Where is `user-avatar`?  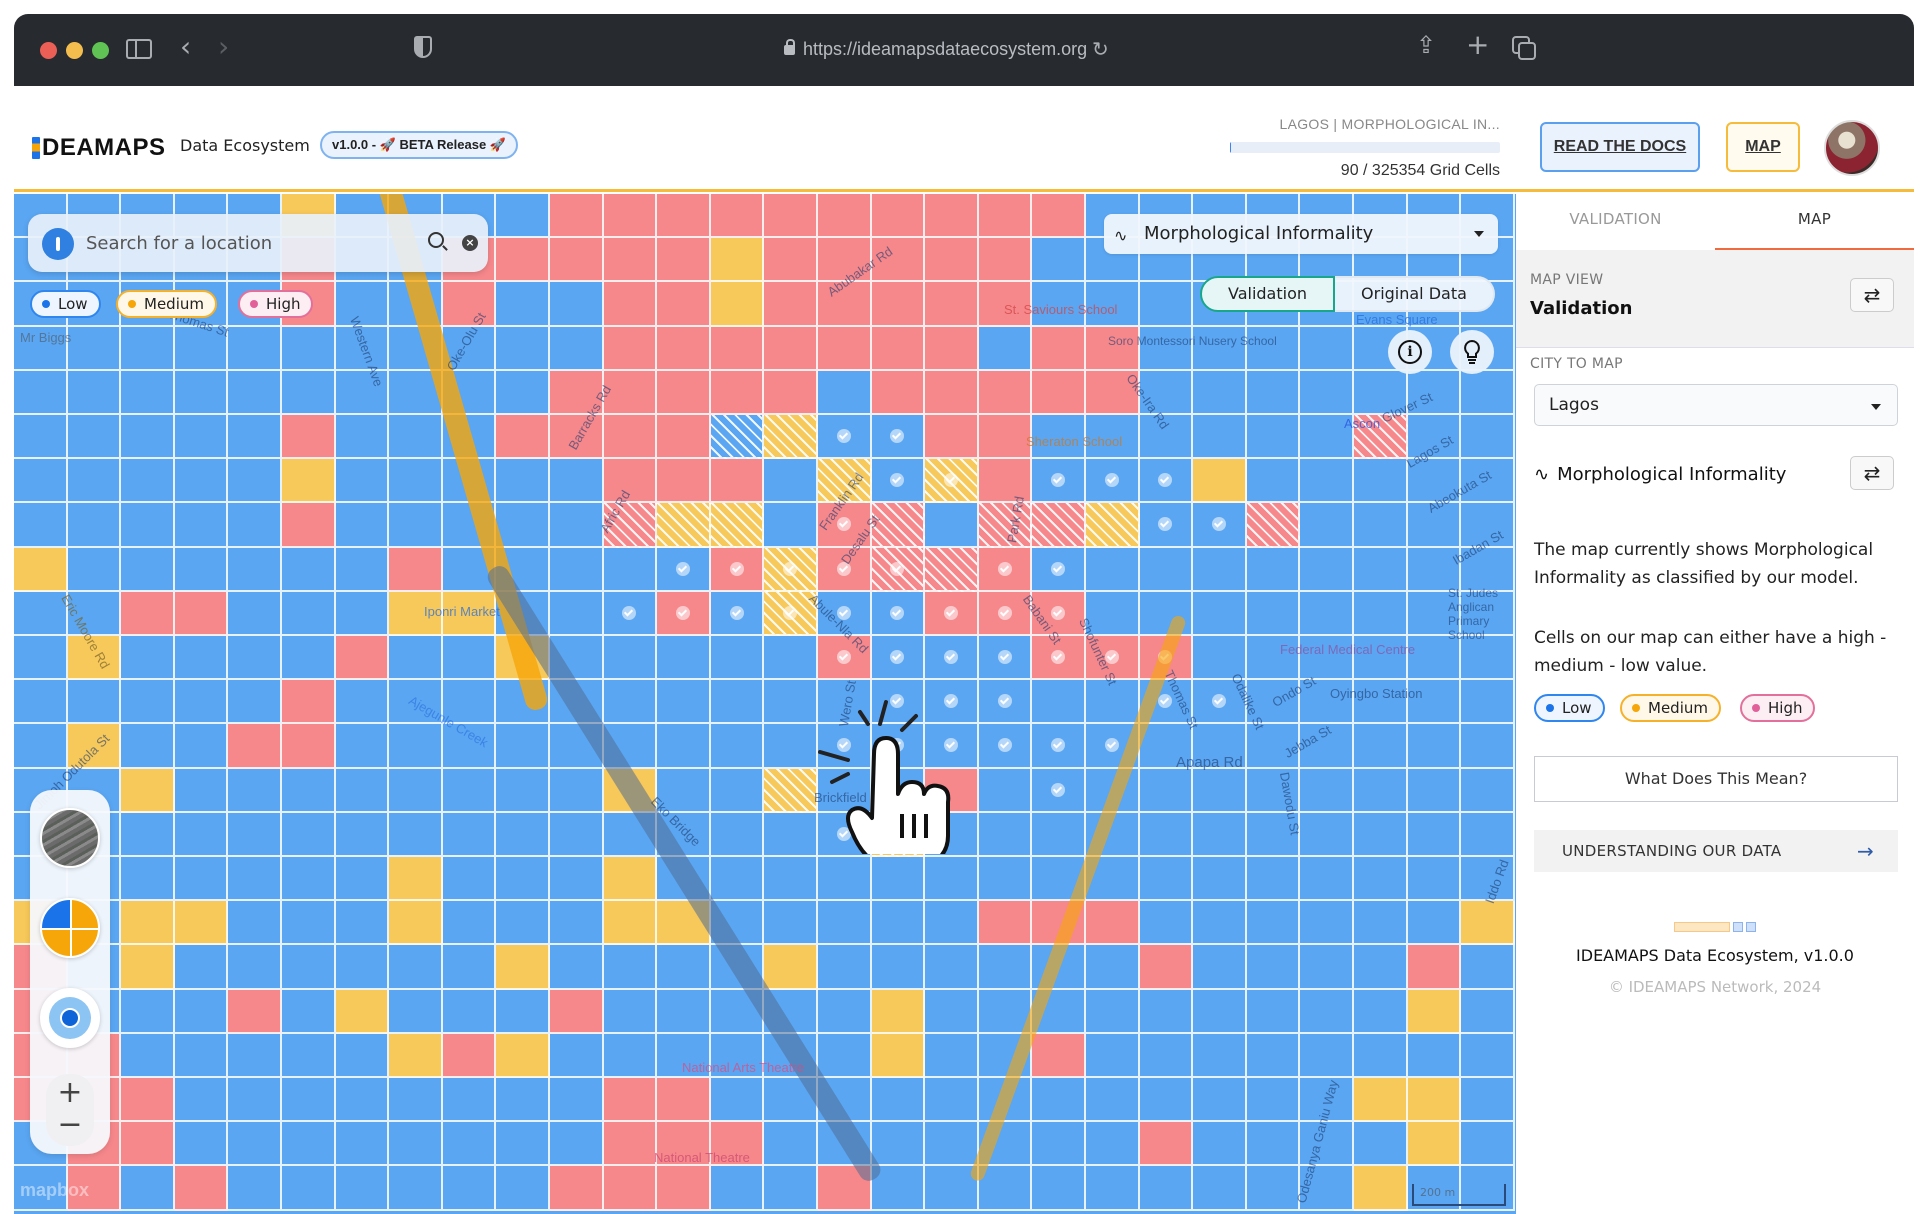 user-avatar is located at coordinates (1852, 148).